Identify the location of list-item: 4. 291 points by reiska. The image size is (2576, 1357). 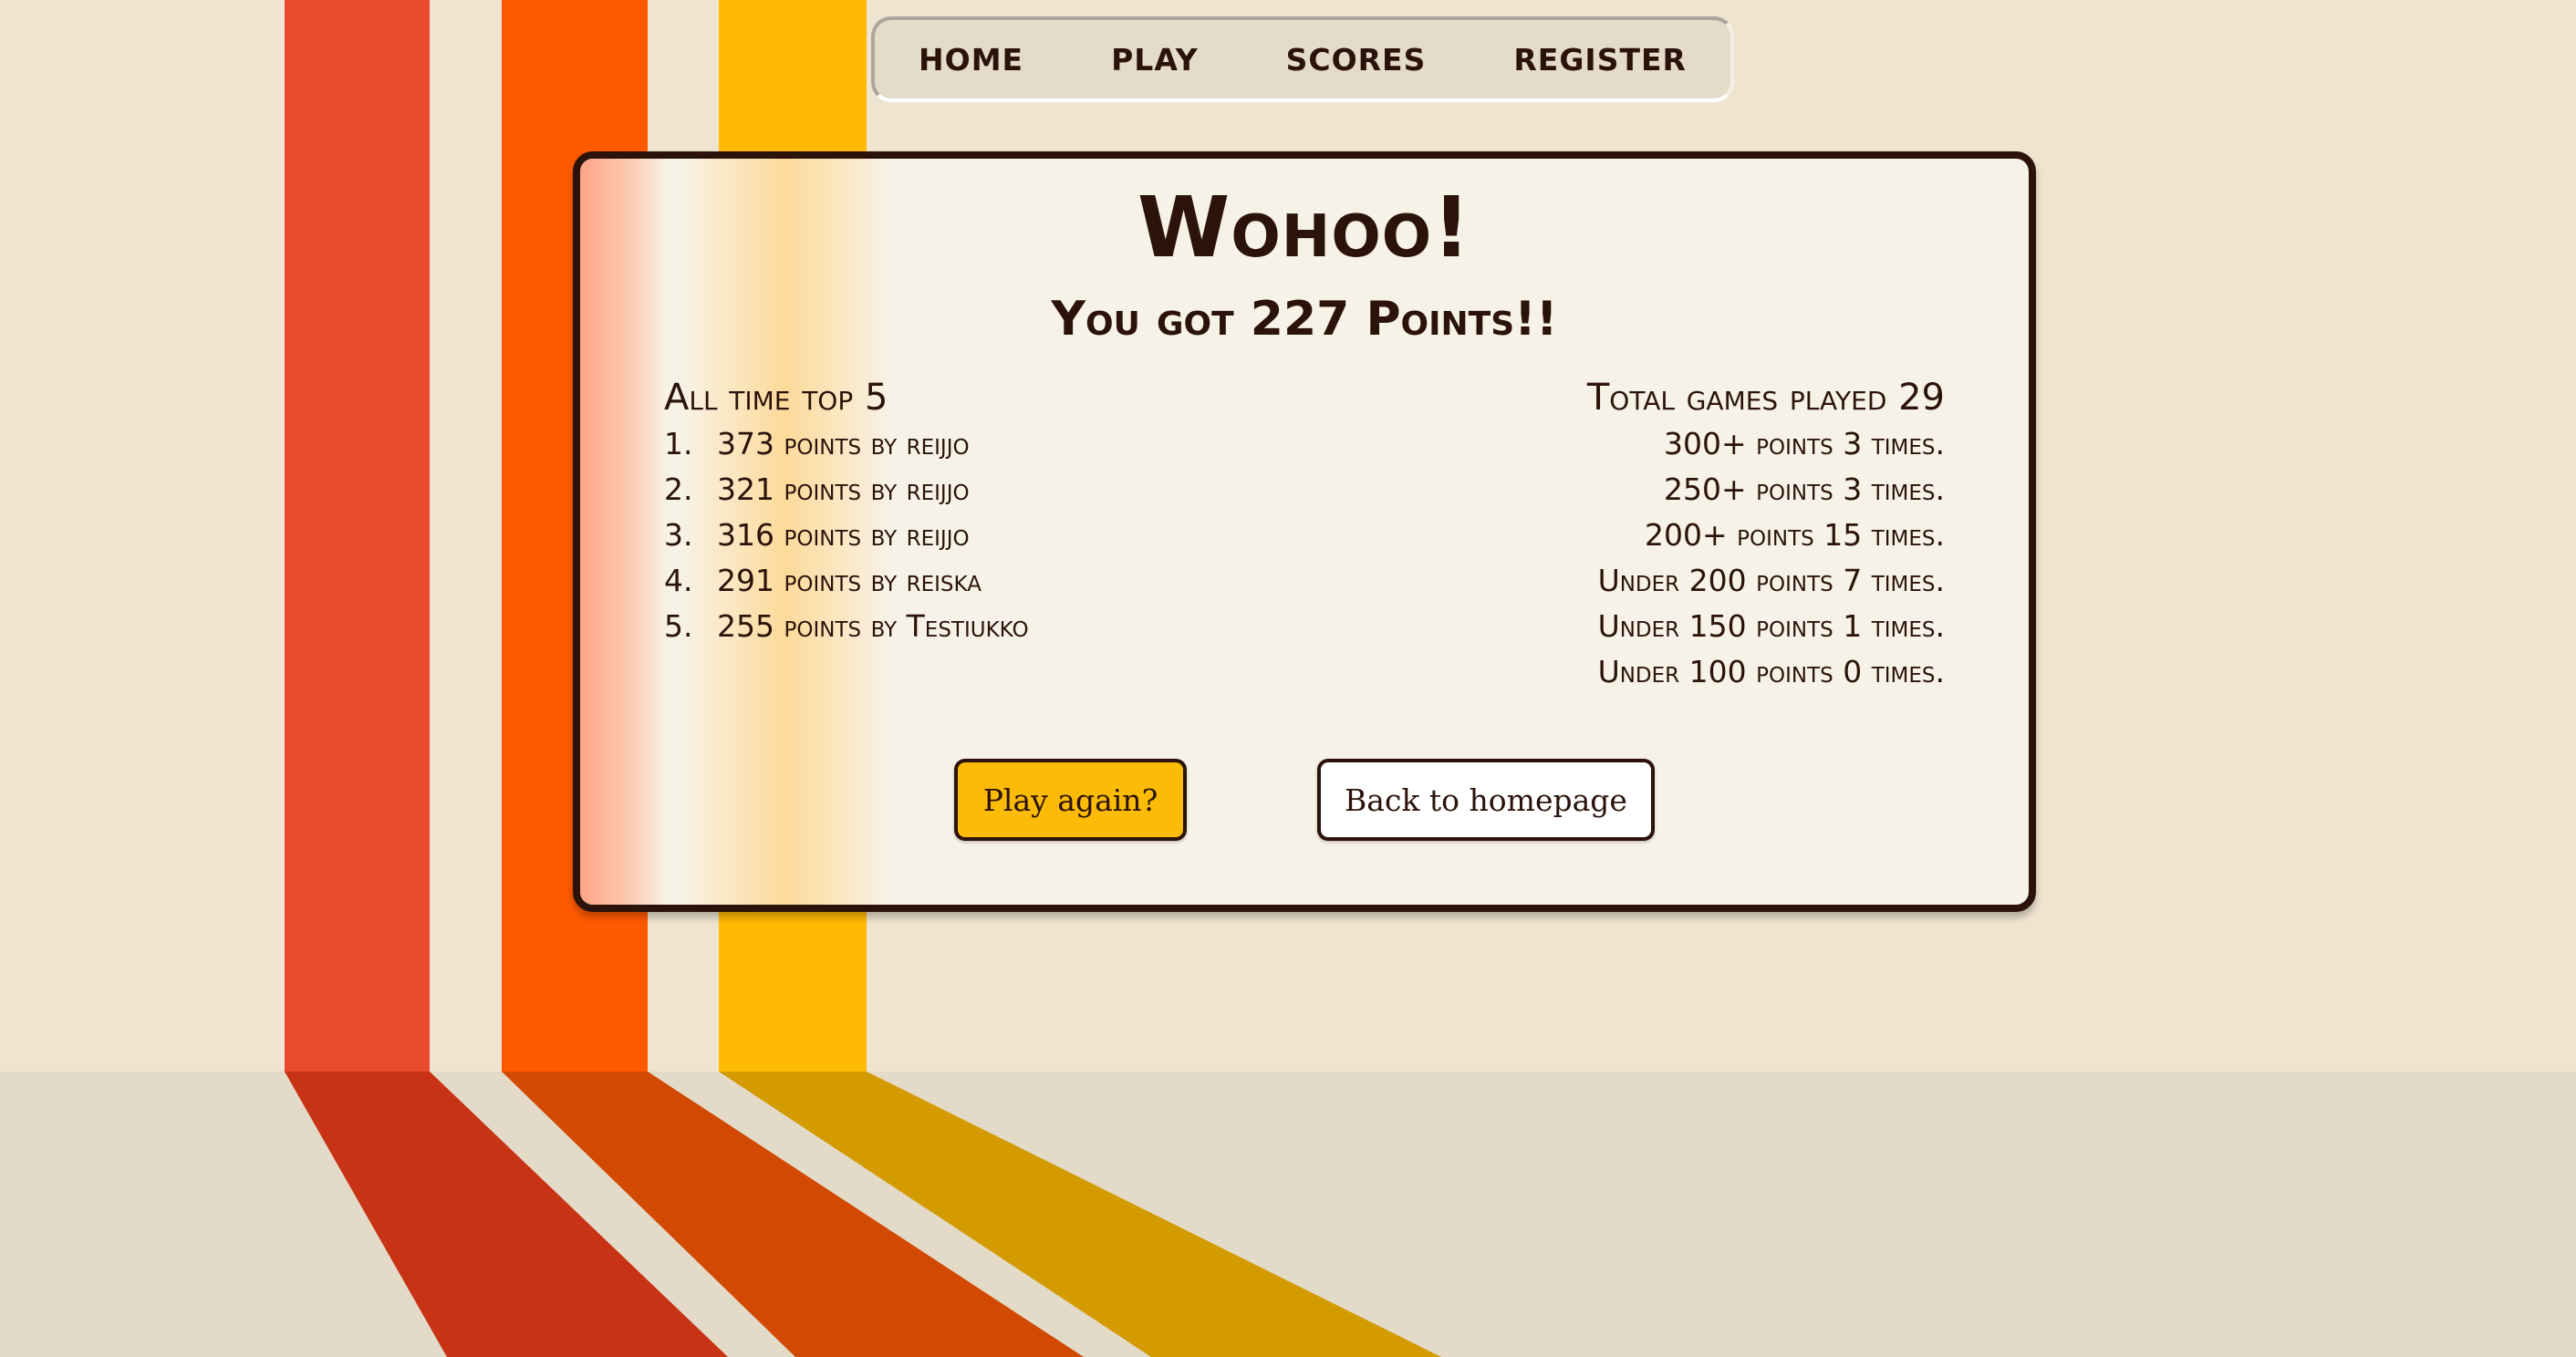
(947, 581).